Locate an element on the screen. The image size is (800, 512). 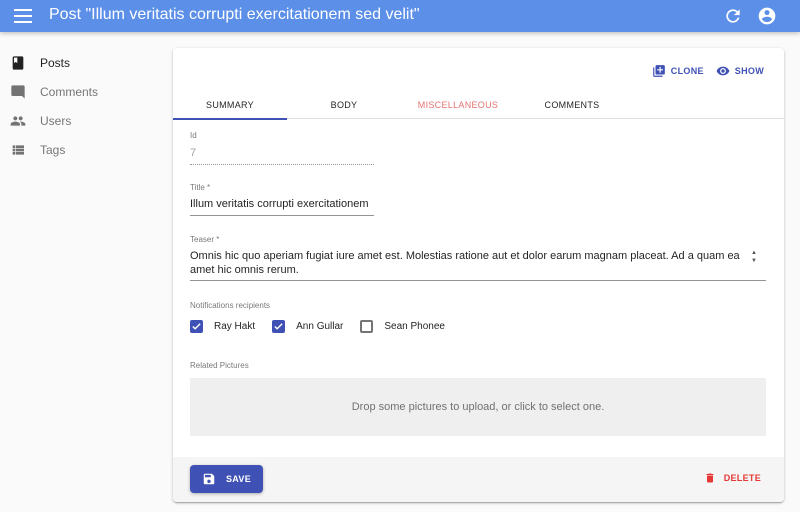
show-label: SHOW is located at coordinates (749, 71).